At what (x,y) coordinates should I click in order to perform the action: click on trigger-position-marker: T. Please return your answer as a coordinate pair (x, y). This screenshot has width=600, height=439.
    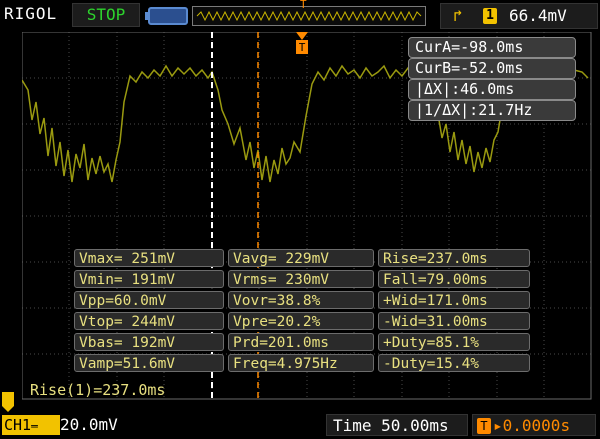
    Looking at the image, I should click on (302, 43).